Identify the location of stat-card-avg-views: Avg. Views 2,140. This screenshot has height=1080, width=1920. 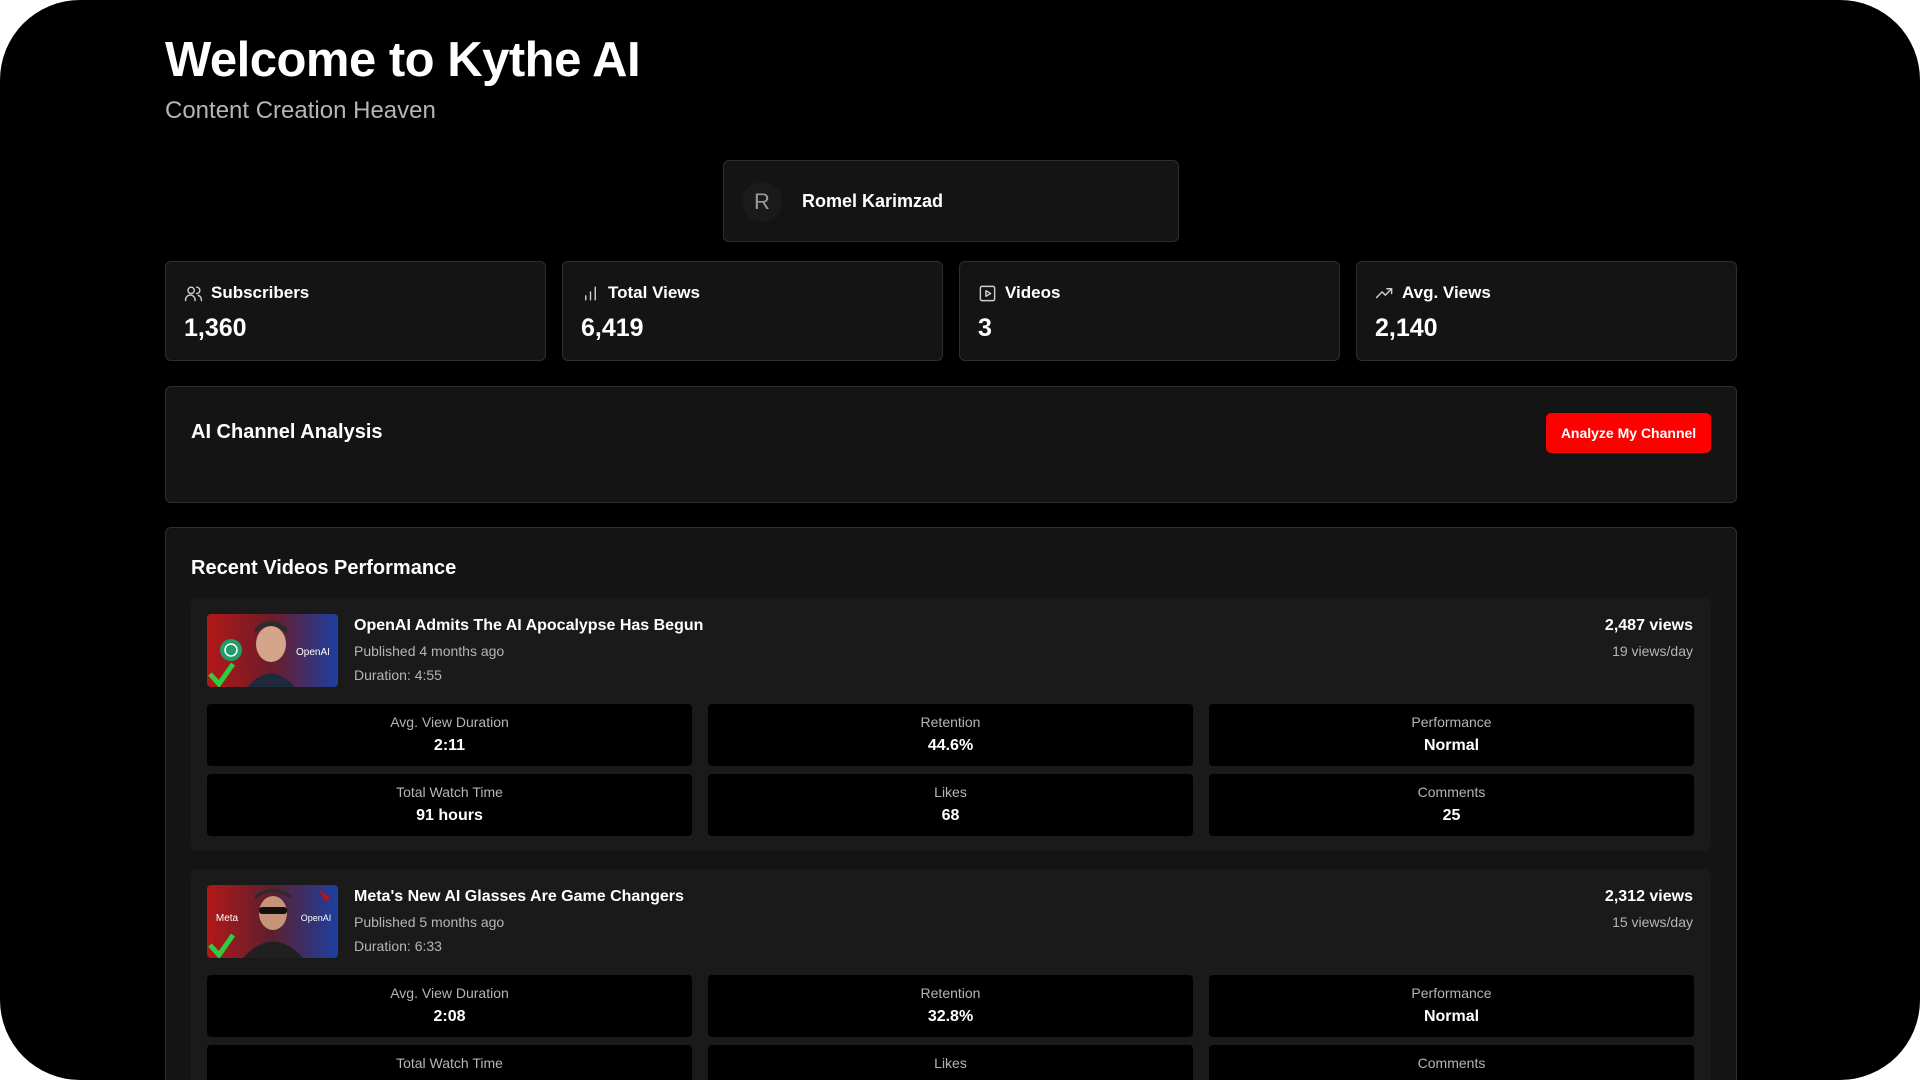
(1546, 311).